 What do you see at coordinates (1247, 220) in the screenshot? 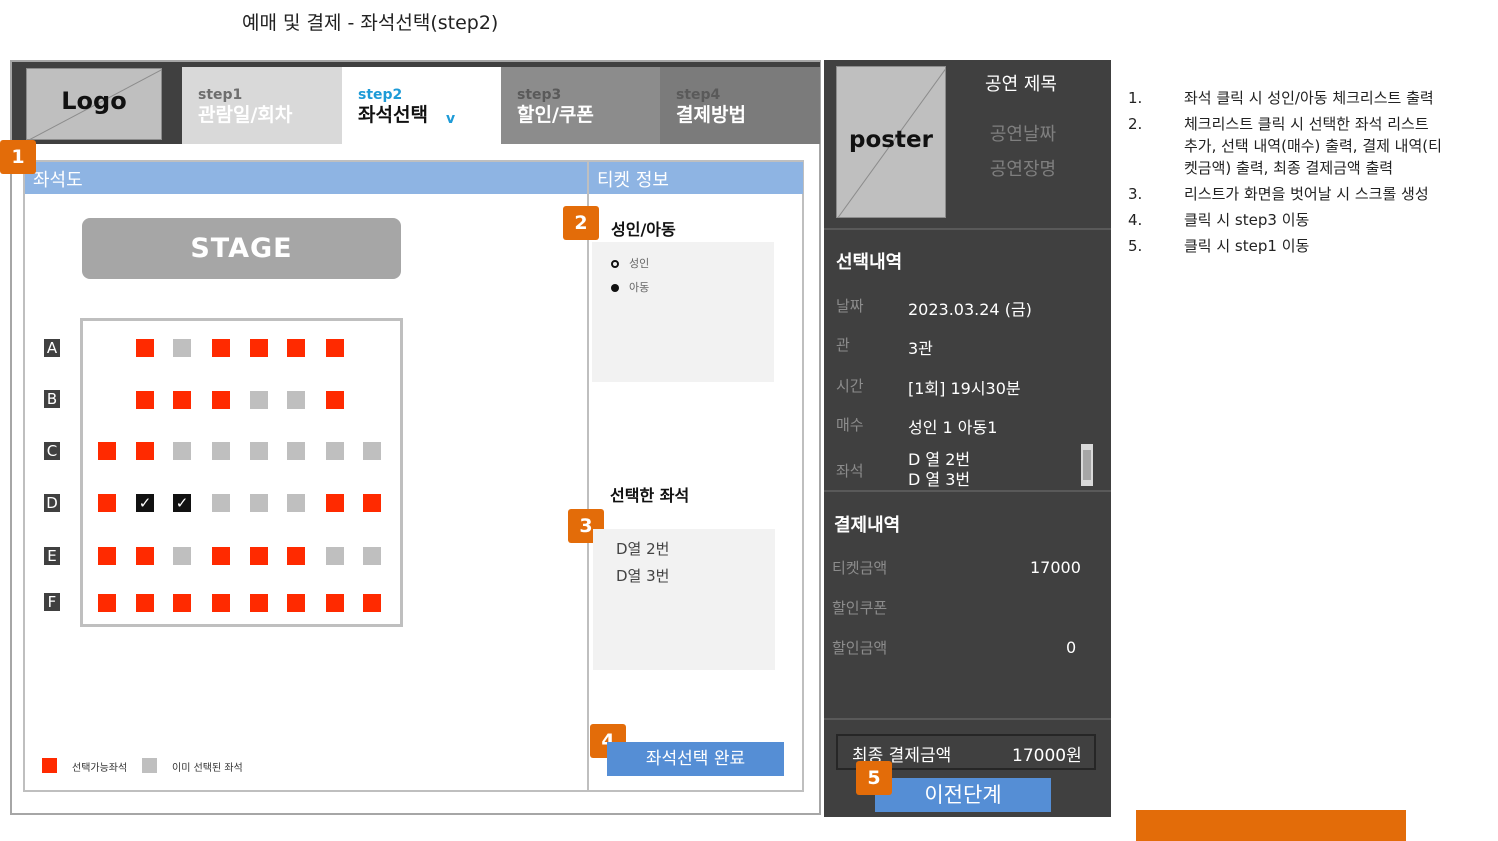
I see `note-text: 클릭 시 step3 이동` at bounding box center [1247, 220].